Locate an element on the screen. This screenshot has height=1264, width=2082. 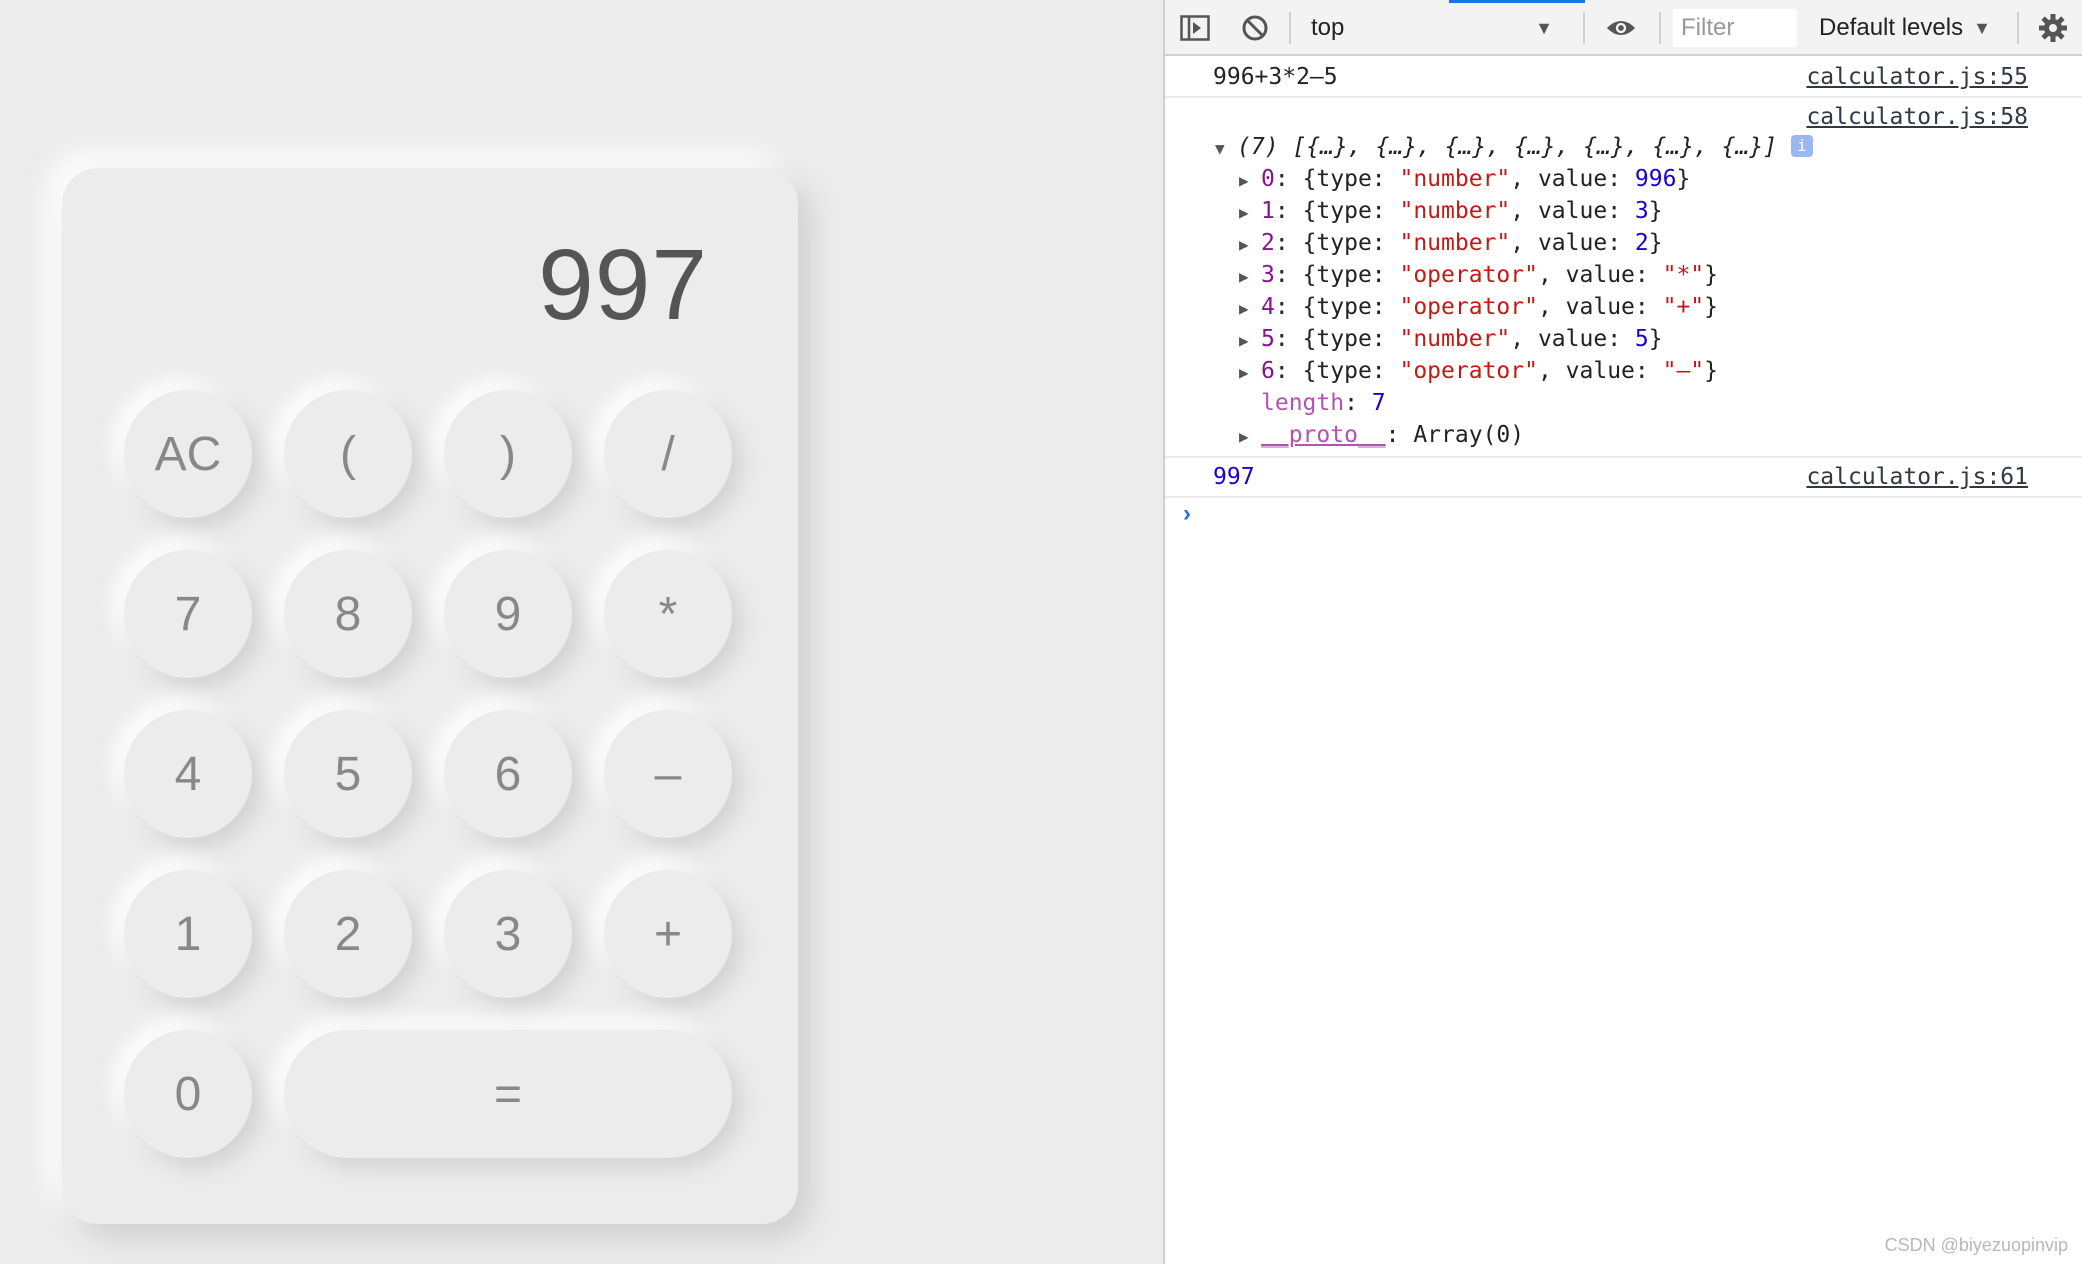
watermark: CSDN @biyezuopinvip is located at coordinates (1976, 1245).